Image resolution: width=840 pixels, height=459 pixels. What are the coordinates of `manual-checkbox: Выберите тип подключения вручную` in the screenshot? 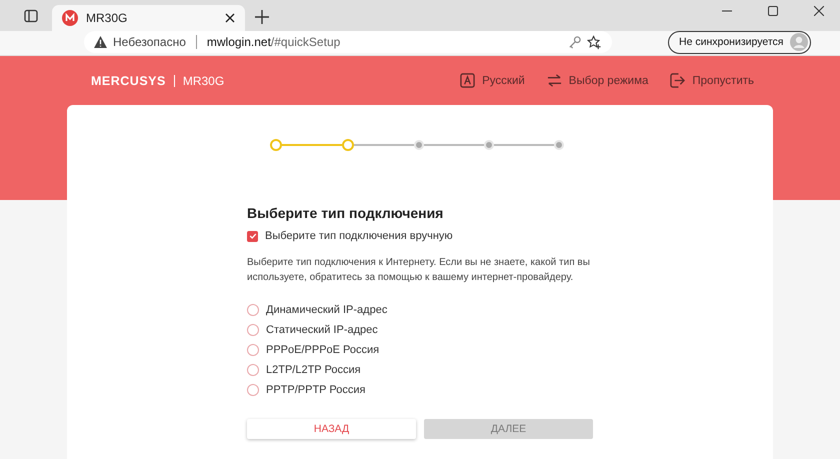 It's located at (350, 236).